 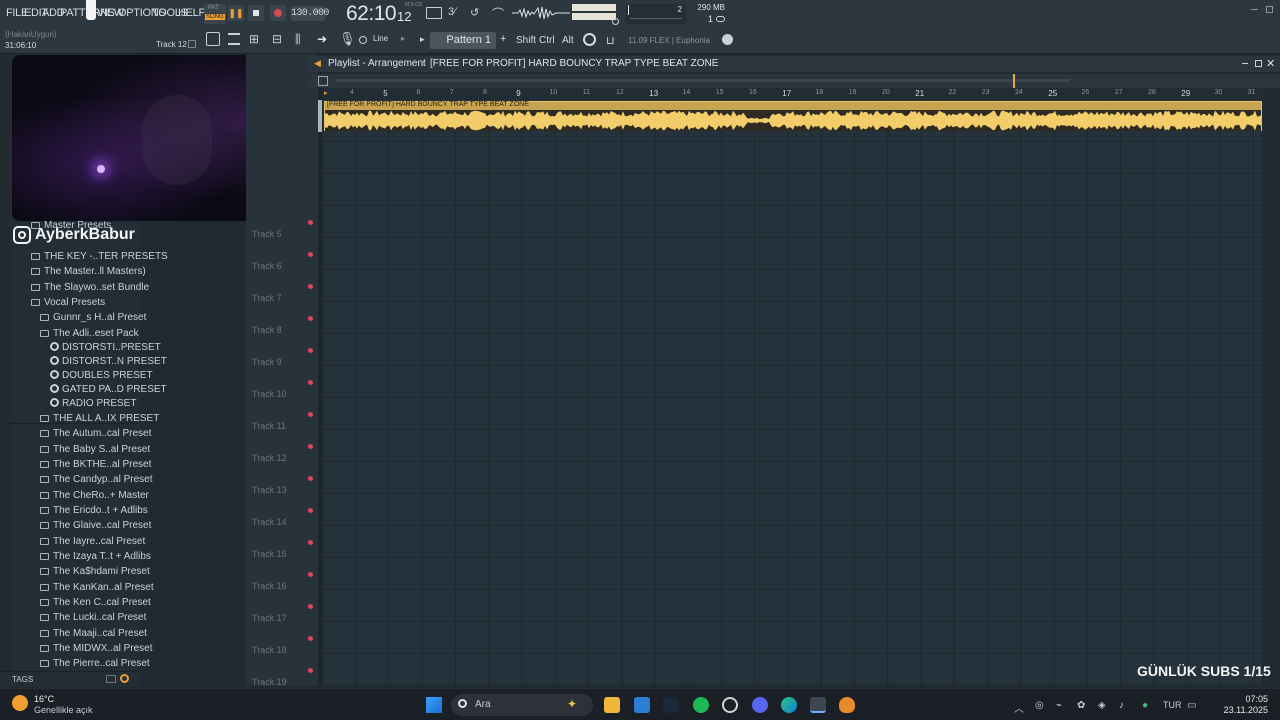 What do you see at coordinates (1145, 705) in the screenshot?
I see `microphone-icon: ●` at bounding box center [1145, 705].